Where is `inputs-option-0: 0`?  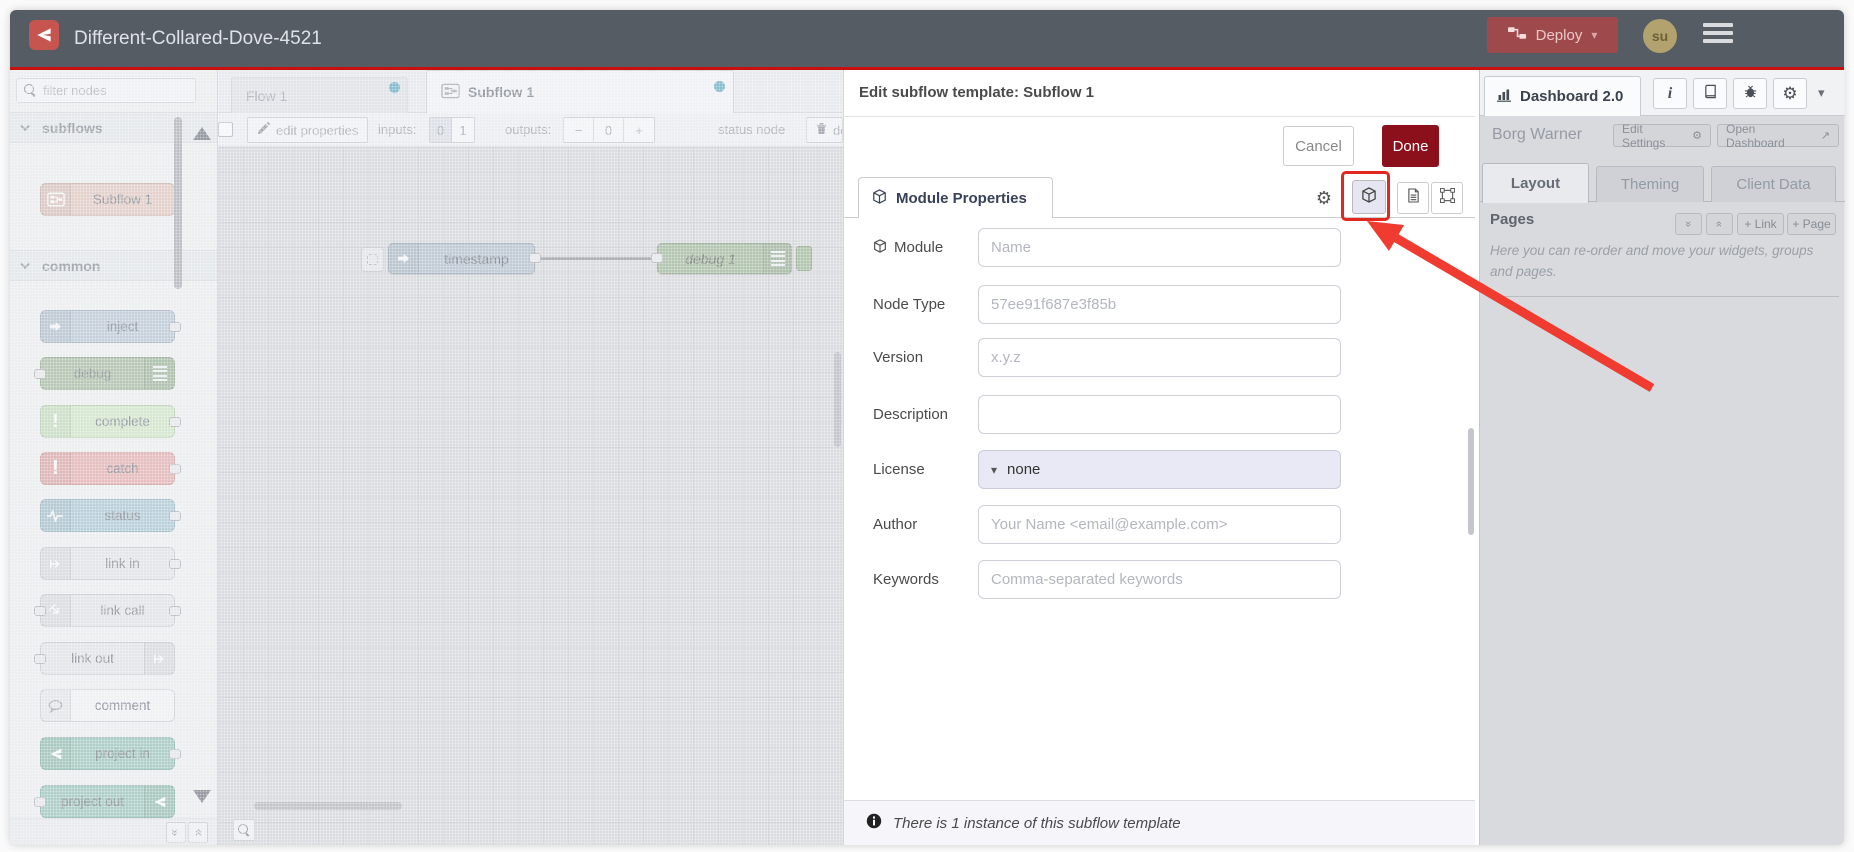 inputs-option-0: 0 is located at coordinates (441, 130).